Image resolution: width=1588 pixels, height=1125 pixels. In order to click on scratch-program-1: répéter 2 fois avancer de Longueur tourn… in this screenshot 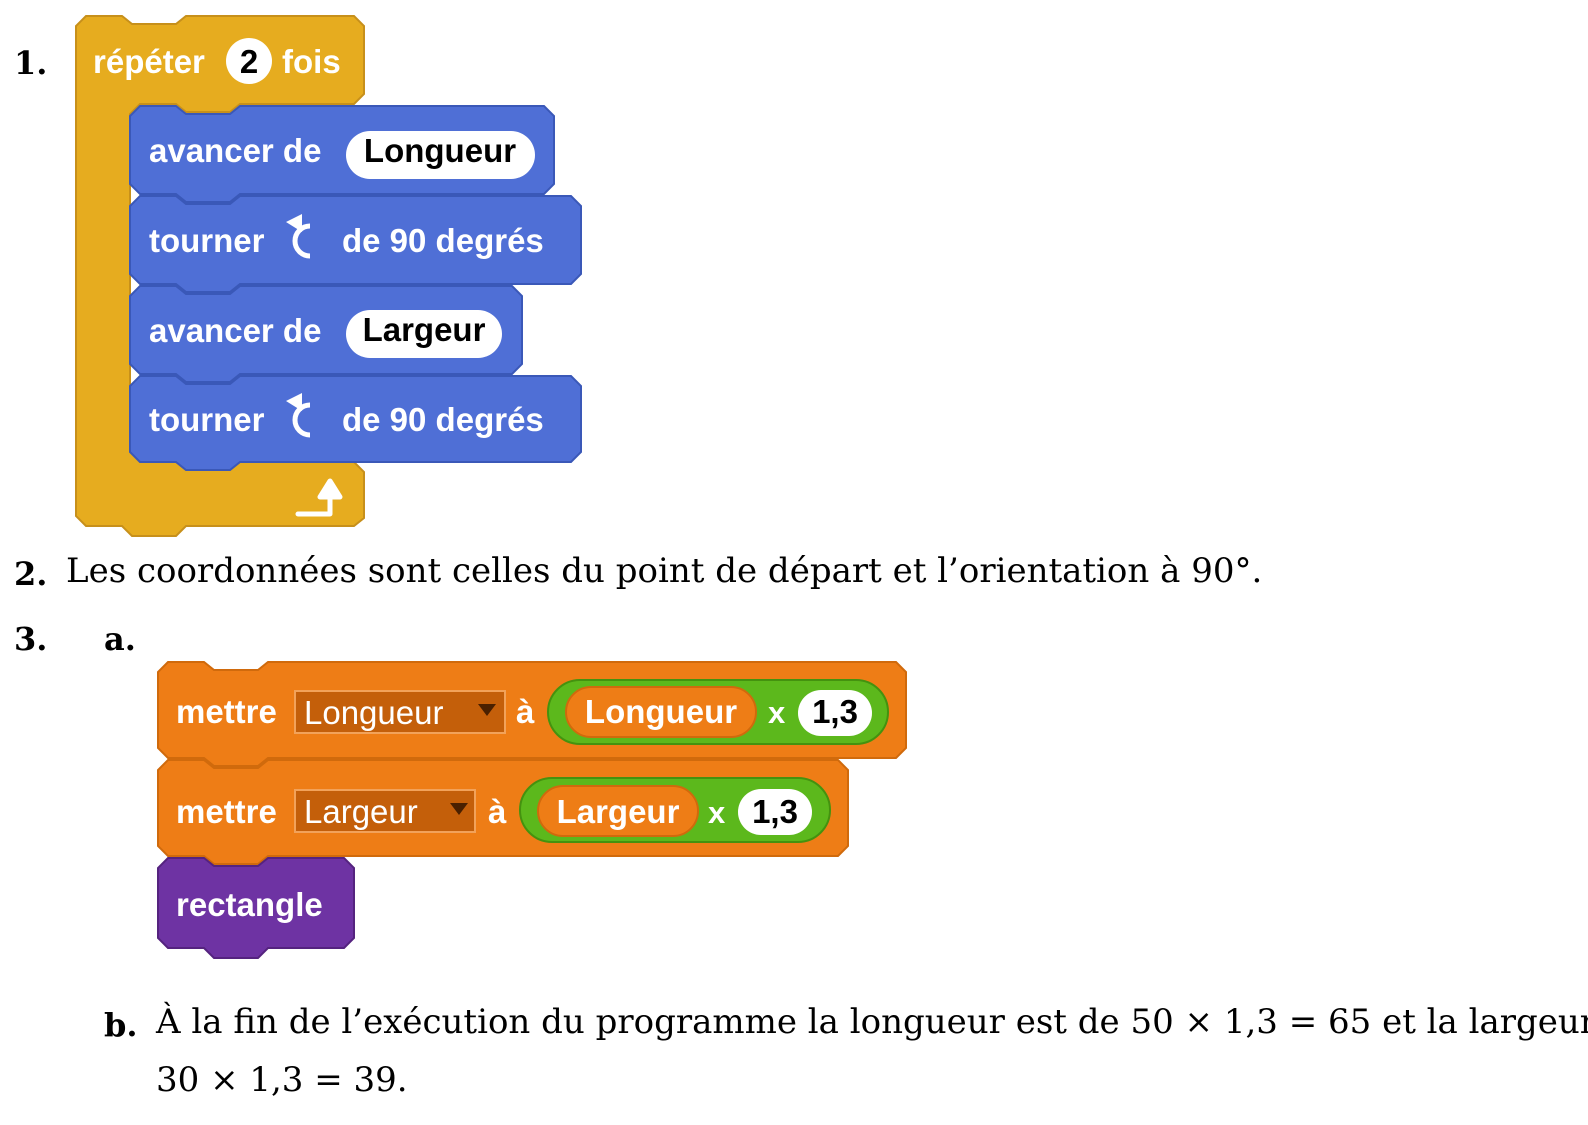, I will do `click(328, 276)`.